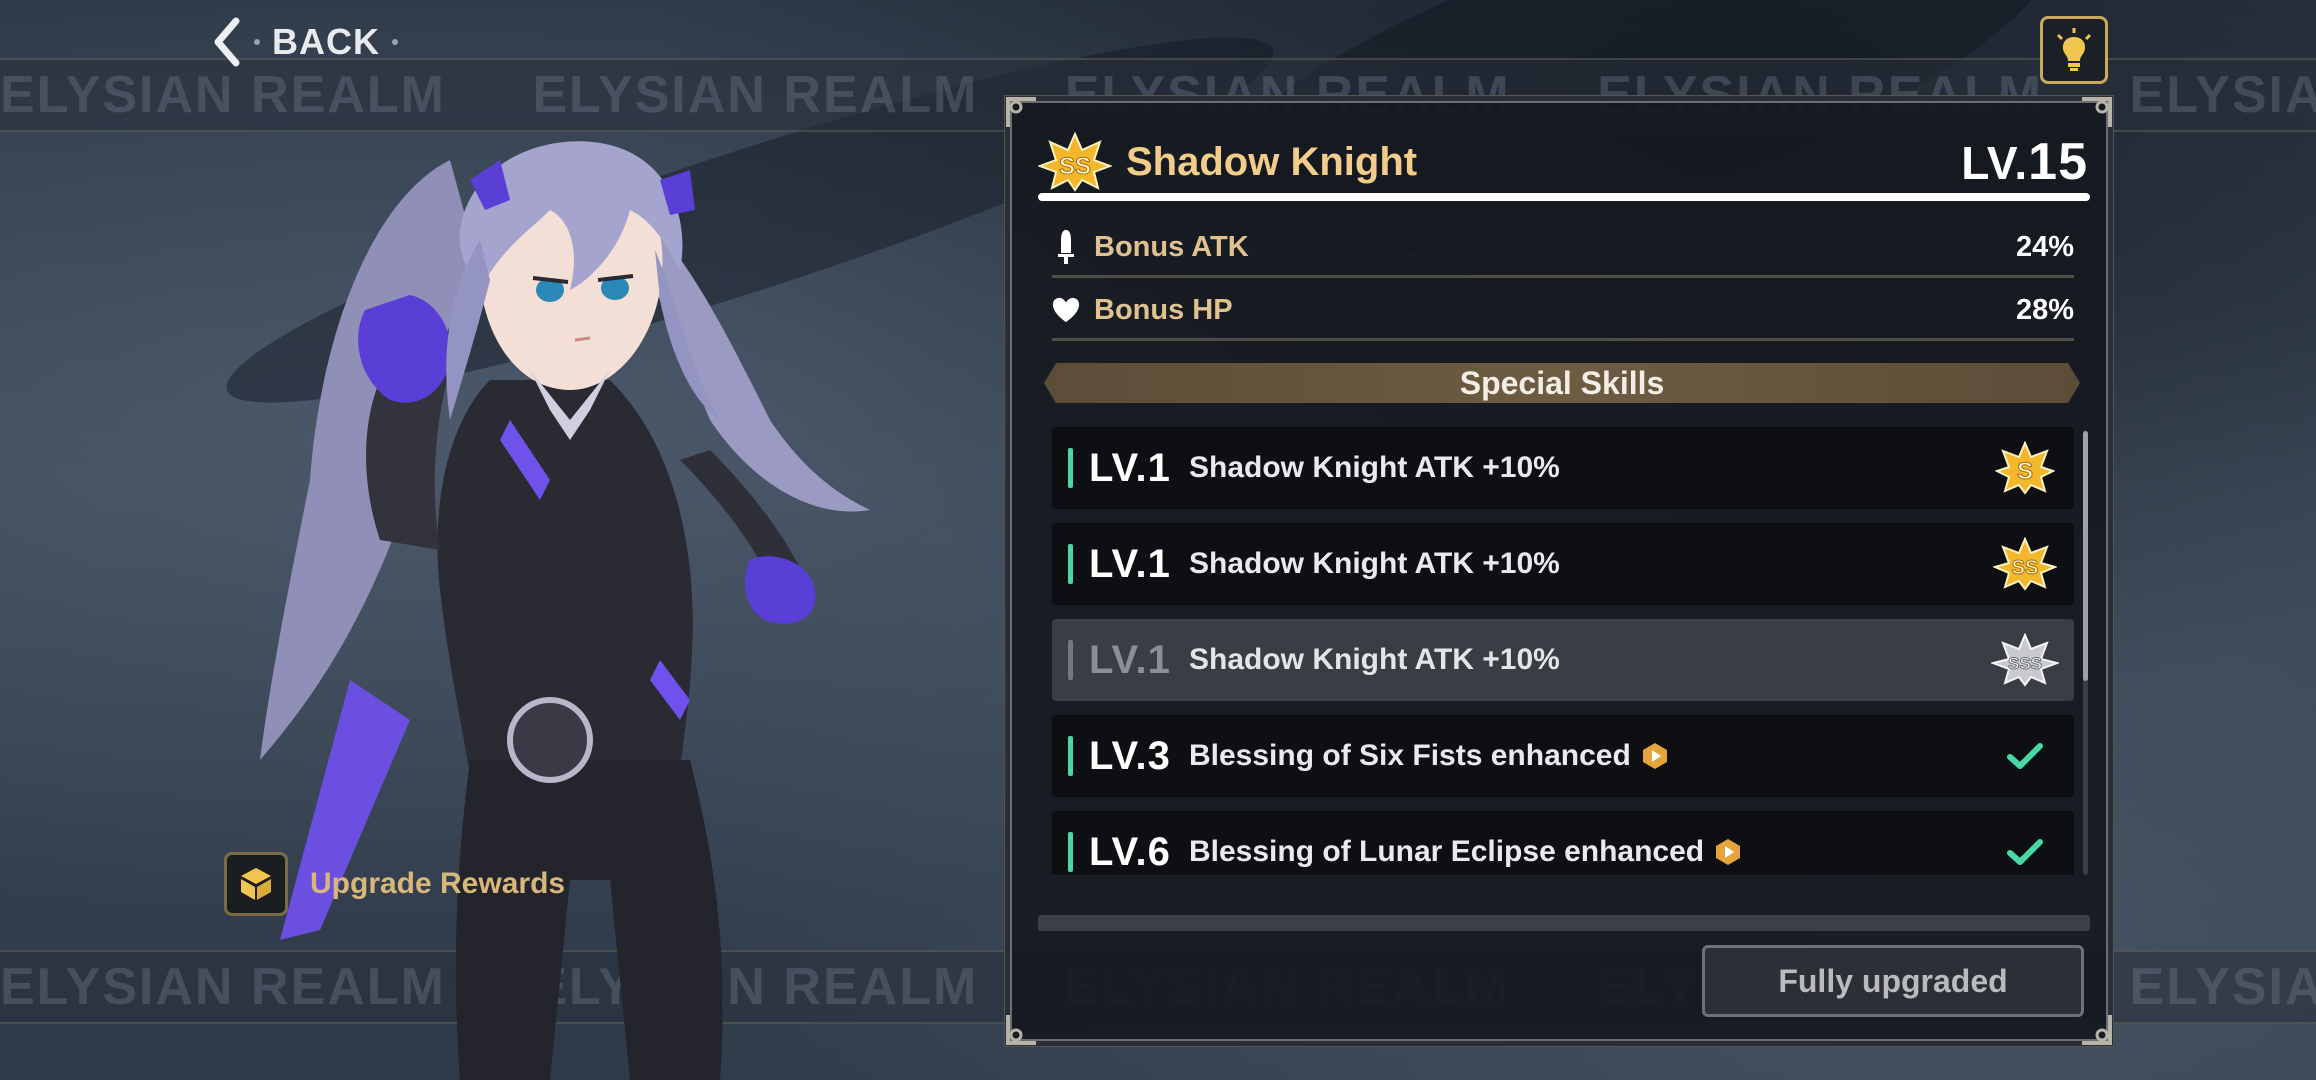  What do you see at coordinates (2025, 471) in the screenshot?
I see `svg-text: S` at bounding box center [2025, 471].